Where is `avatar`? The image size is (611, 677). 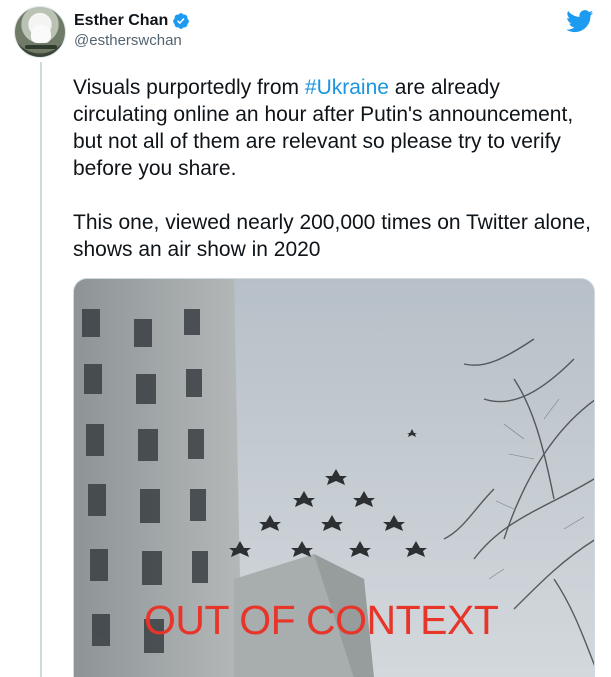
avatar is located at coordinates (40, 32).